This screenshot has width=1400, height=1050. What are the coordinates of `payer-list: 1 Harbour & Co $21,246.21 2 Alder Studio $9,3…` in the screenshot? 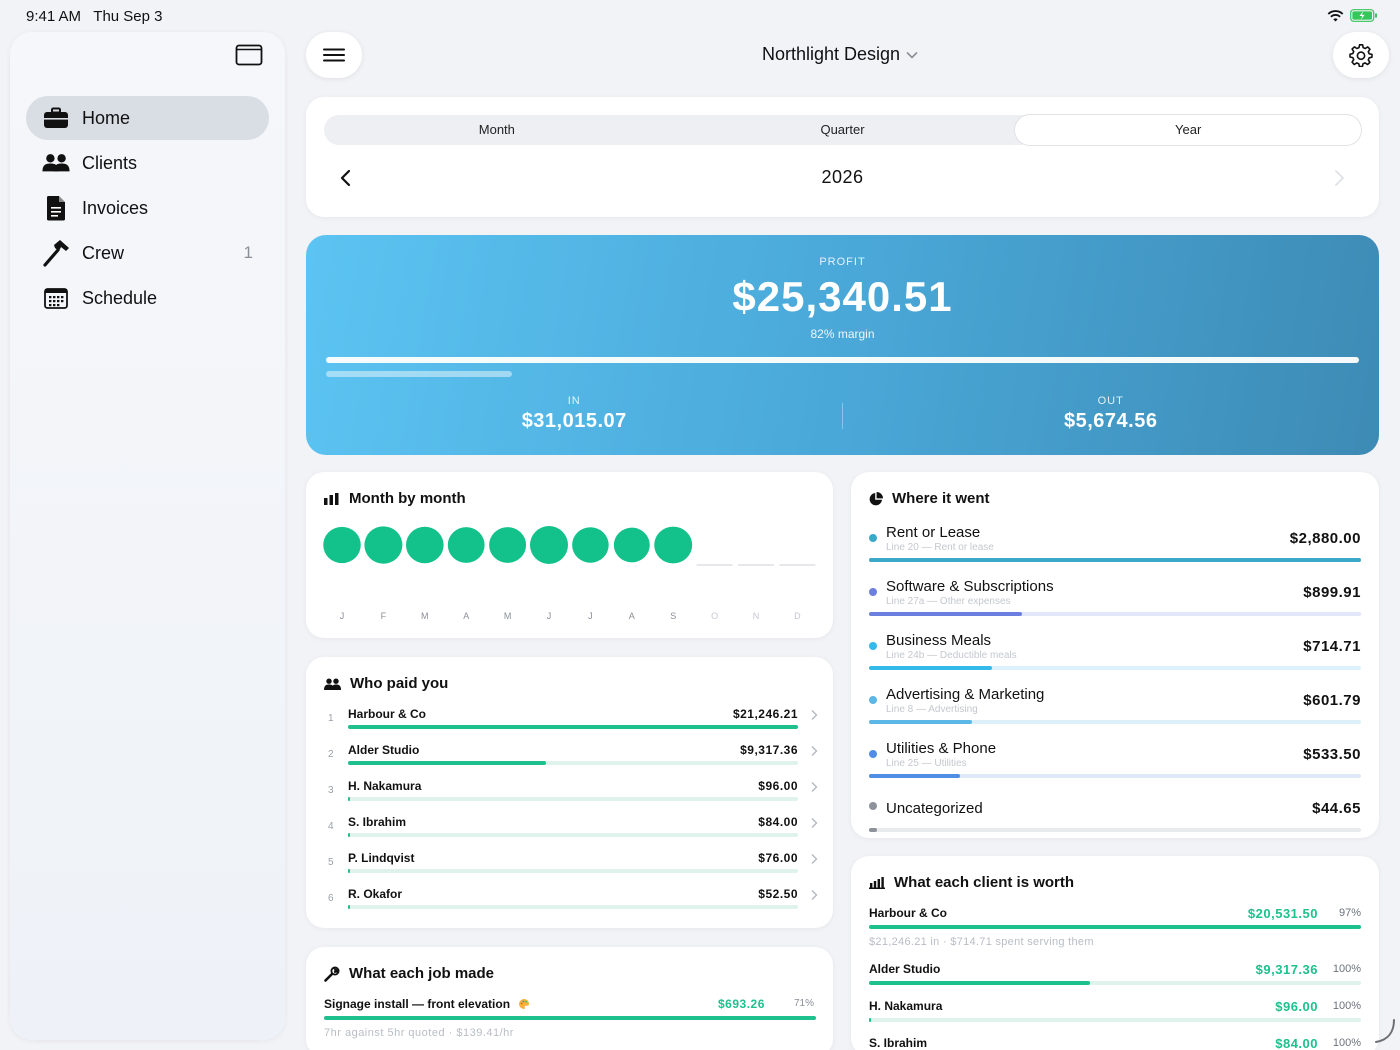 It's located at (571, 813).